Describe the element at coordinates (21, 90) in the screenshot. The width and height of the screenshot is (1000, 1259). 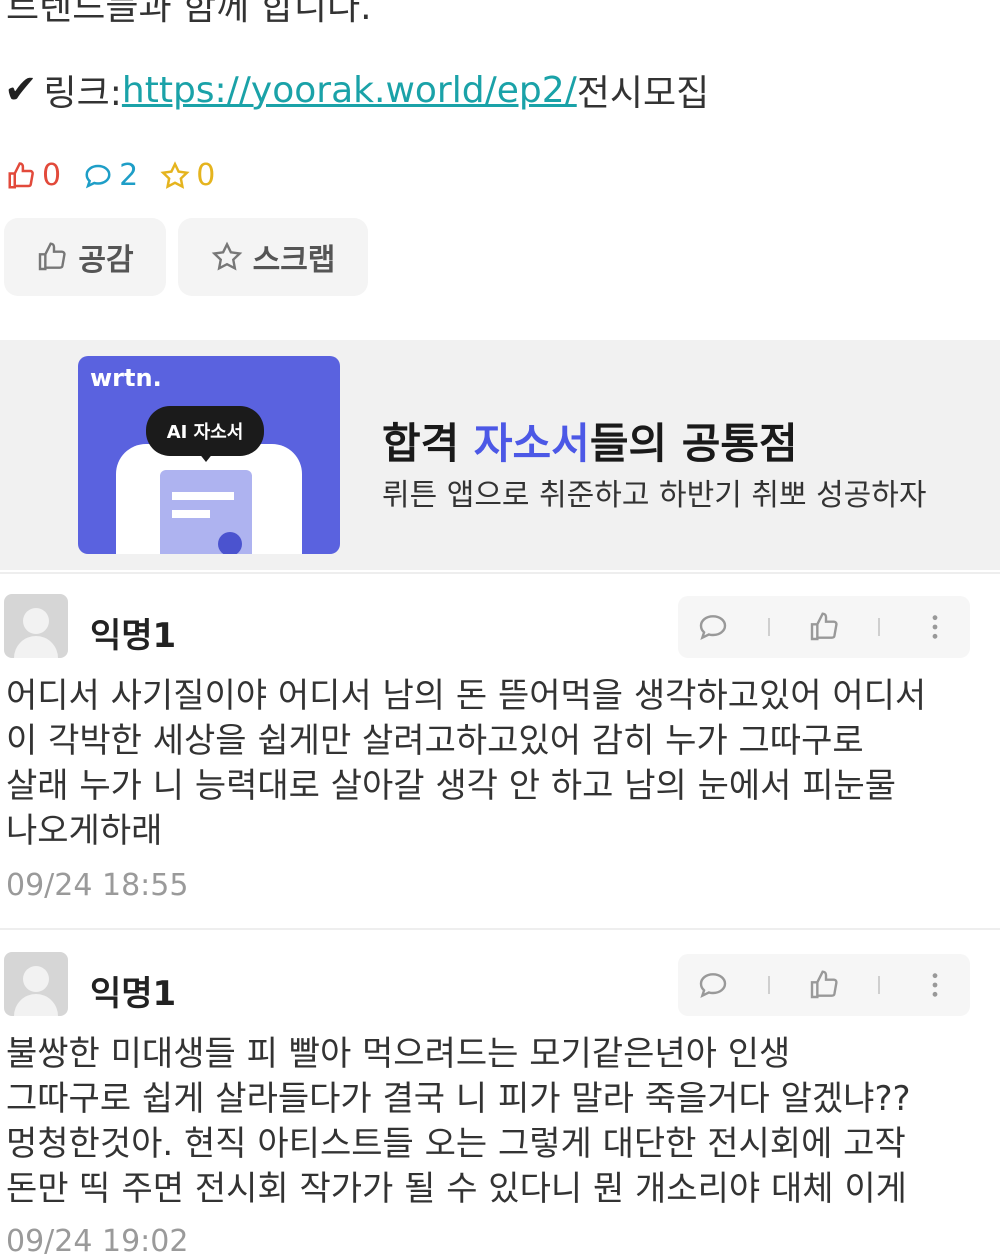
I see `checkmark-icon: ✔` at that location.